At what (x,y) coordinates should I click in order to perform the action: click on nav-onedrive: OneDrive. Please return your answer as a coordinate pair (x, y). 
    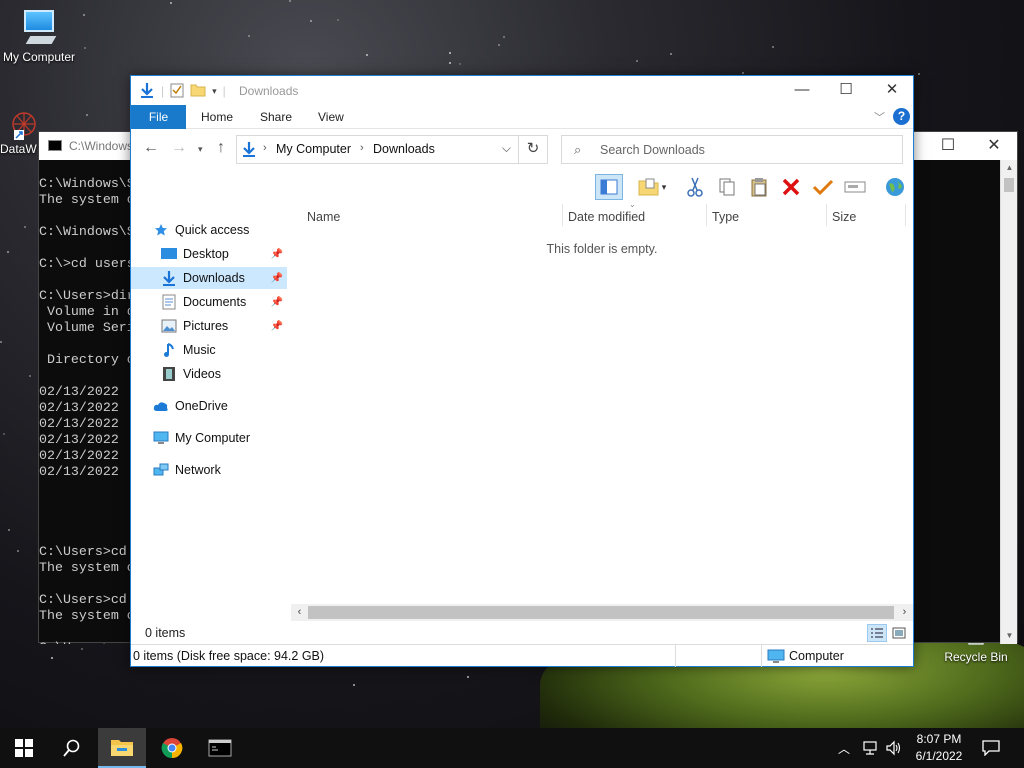
    Looking at the image, I should click on (209, 406).